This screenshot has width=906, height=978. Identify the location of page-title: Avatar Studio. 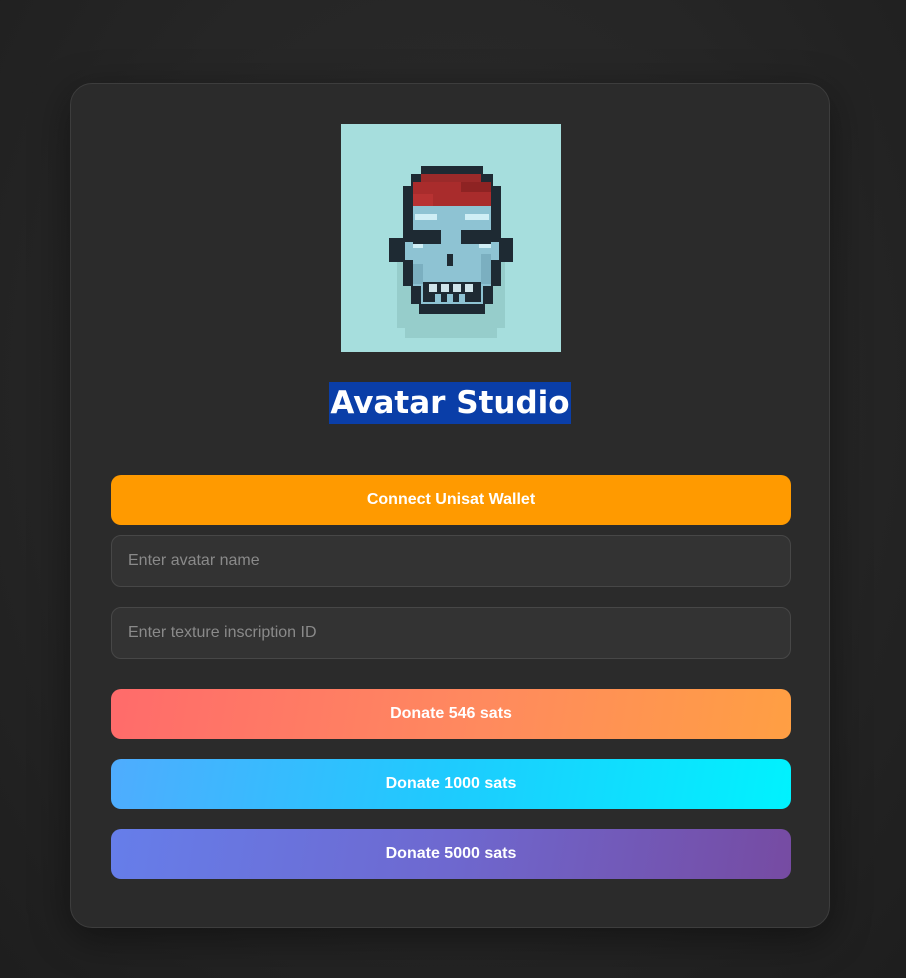
(450, 403).